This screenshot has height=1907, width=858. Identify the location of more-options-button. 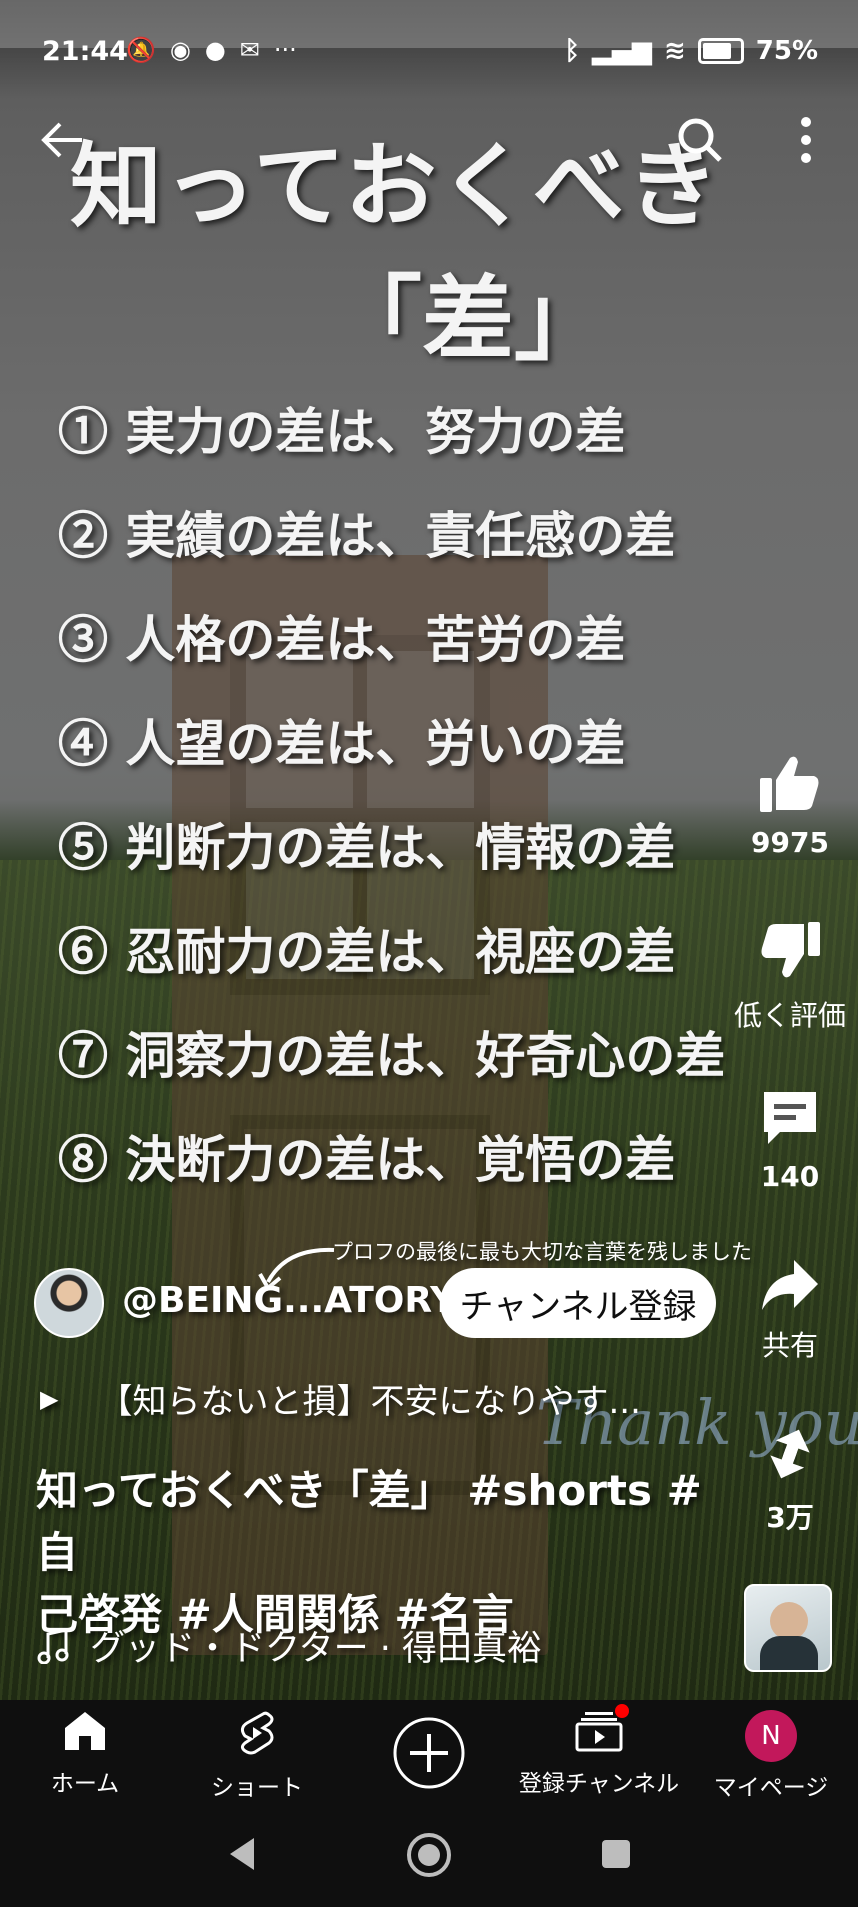
(806, 140).